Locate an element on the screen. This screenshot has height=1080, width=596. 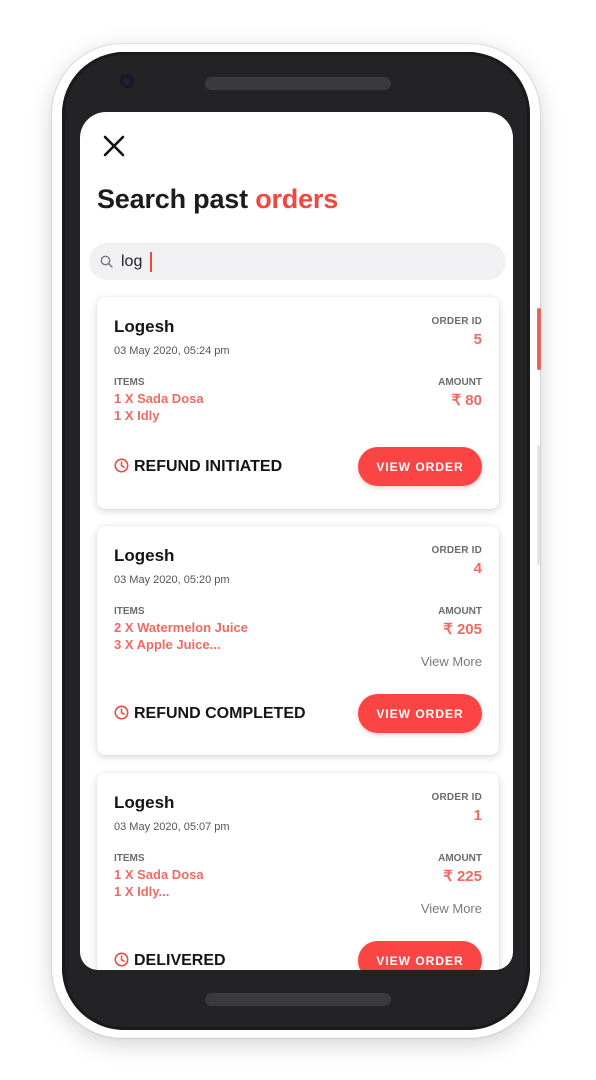
order-date: 03 May 2020, 05:20 pm is located at coordinates (172, 580).